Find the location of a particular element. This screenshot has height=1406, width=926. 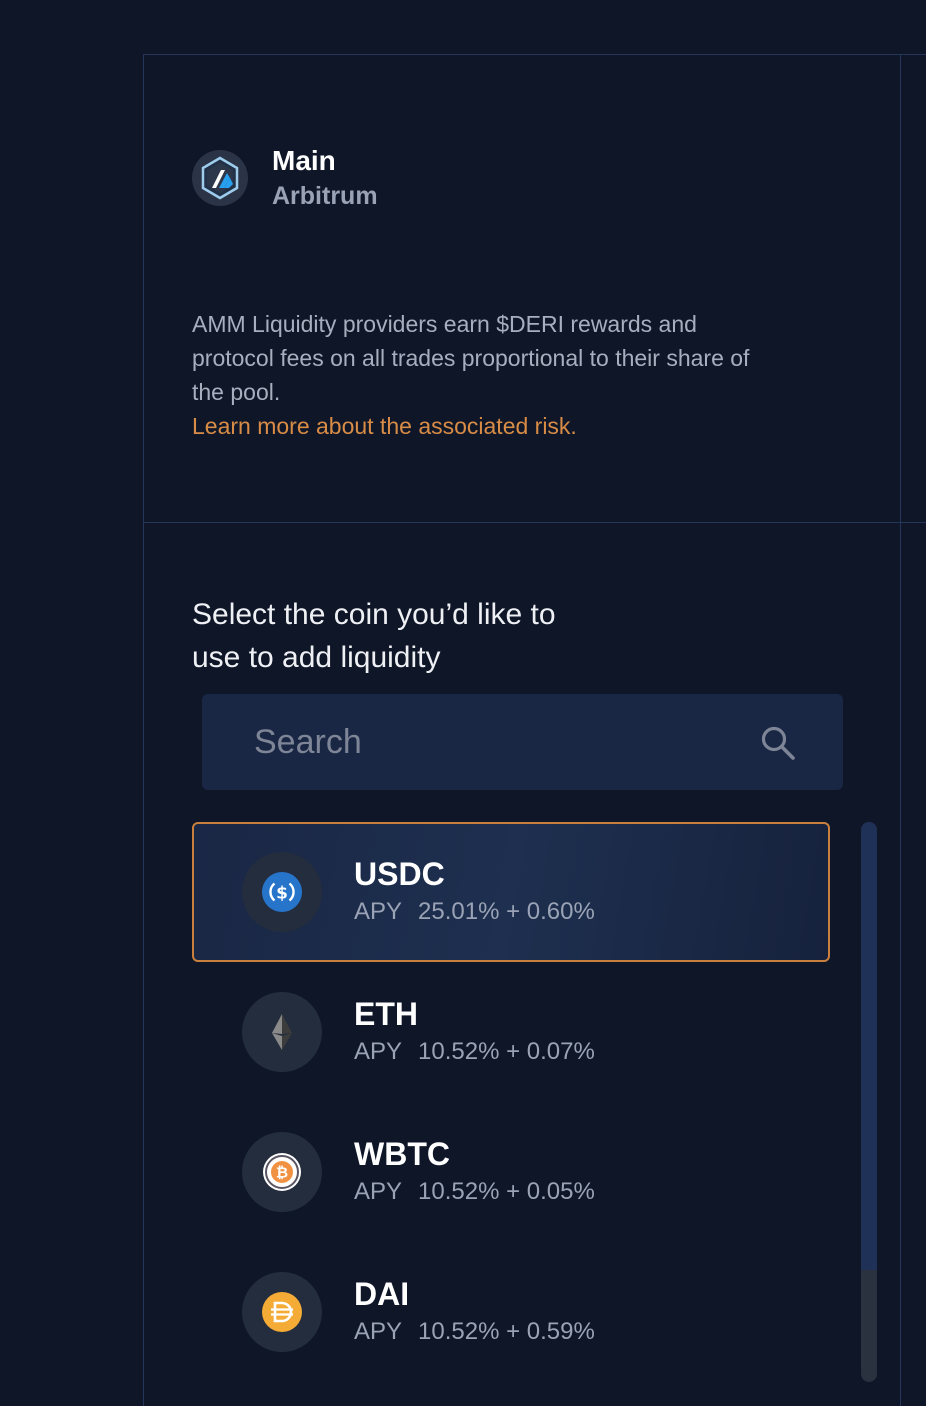

coin-apy: APY 25.01% + 0.60% is located at coordinates (474, 912).